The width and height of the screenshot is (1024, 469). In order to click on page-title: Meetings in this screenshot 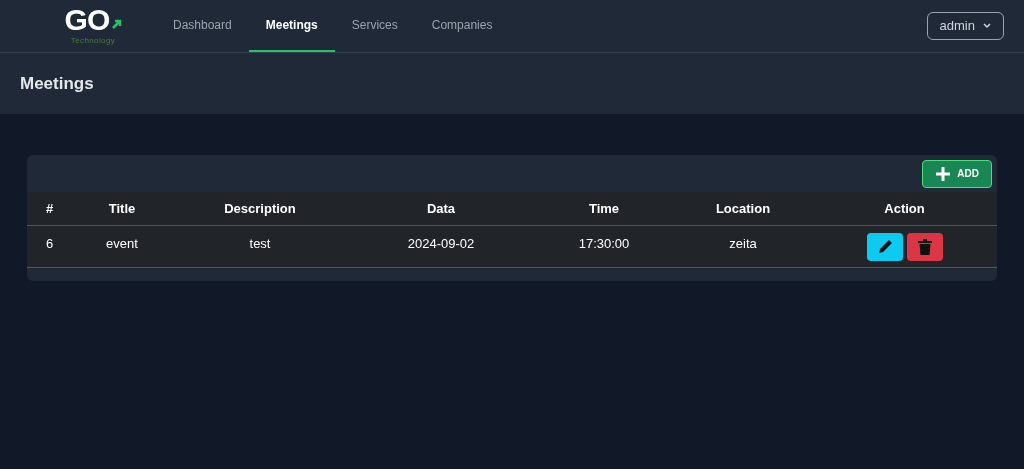, I will do `click(57, 83)`.